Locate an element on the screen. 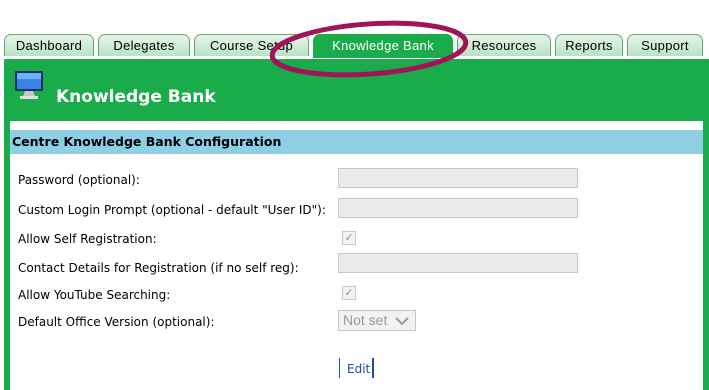 Image resolution: width=709 pixels, height=390 pixels. page-title: Knowledge Bank is located at coordinates (136, 97).